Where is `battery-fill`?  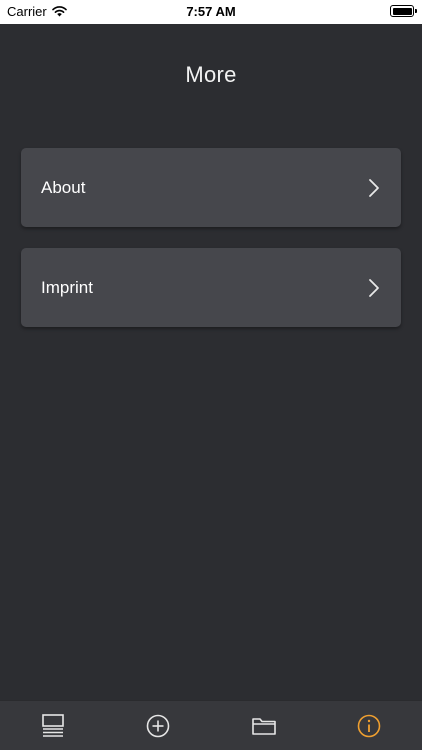 battery-fill is located at coordinates (402, 11).